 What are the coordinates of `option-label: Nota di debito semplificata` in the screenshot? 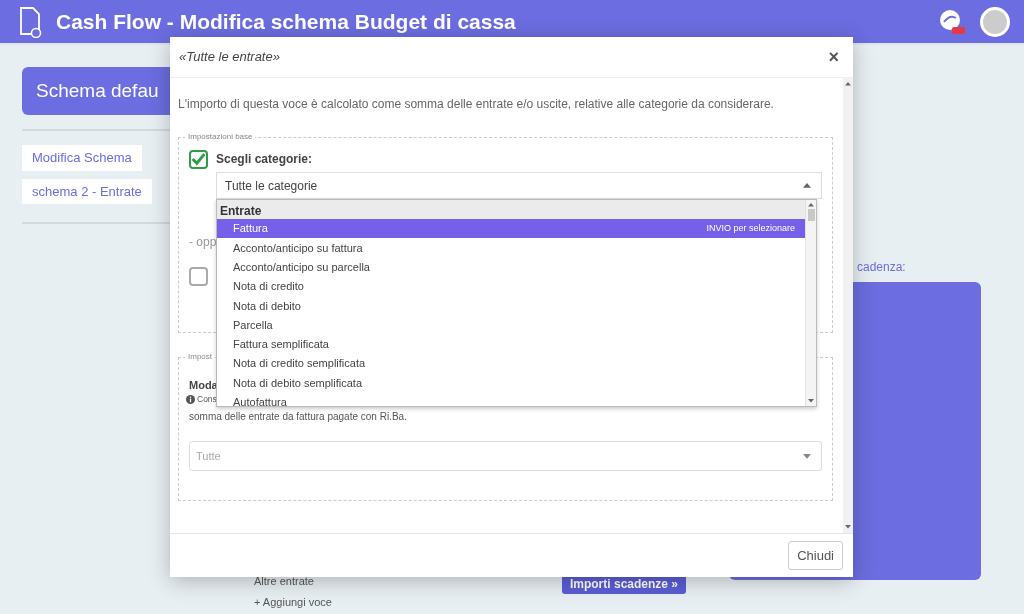 It's located at (297, 383).